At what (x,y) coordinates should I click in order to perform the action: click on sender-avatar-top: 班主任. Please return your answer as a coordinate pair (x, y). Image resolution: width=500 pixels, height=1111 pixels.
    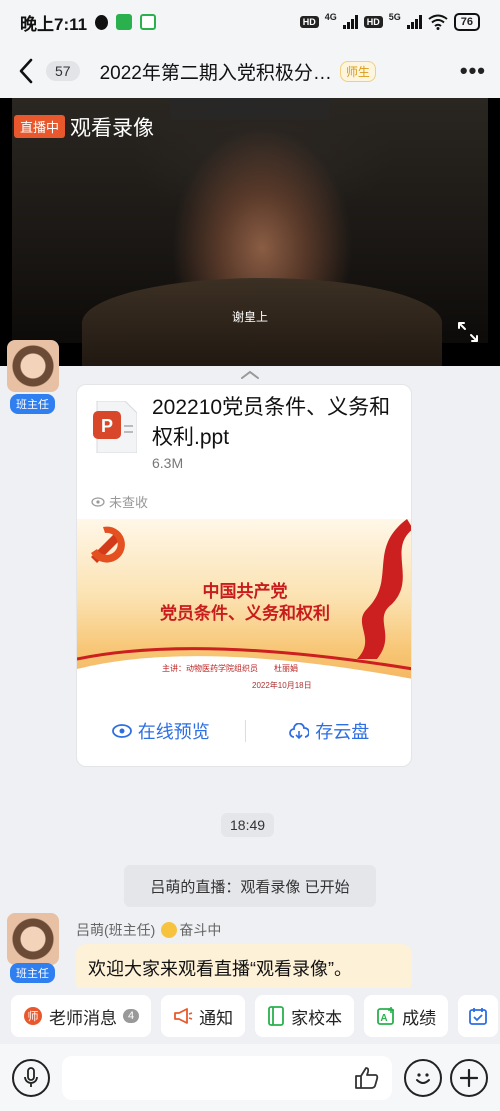
    Looking at the image, I should click on (33, 377).